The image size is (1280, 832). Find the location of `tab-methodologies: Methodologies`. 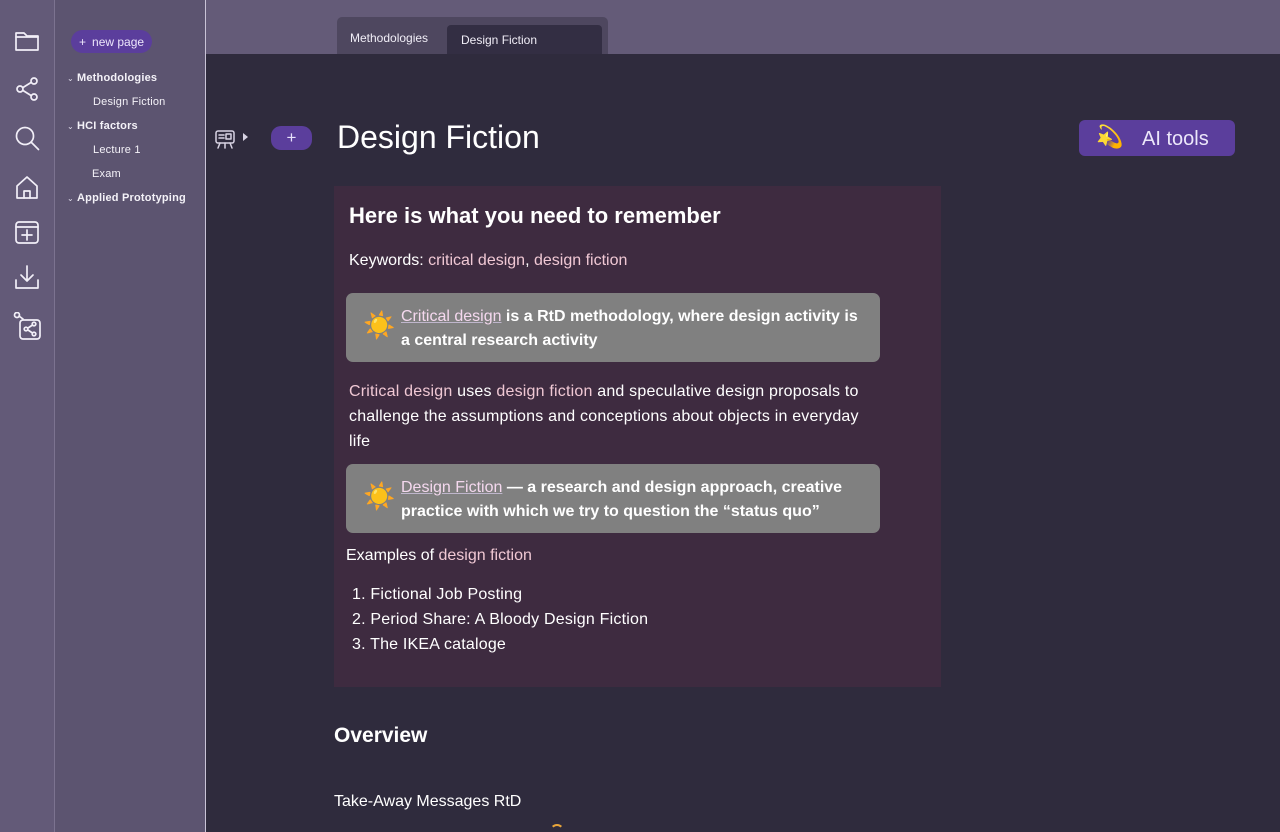

tab-methodologies: Methodologies is located at coordinates (389, 38).